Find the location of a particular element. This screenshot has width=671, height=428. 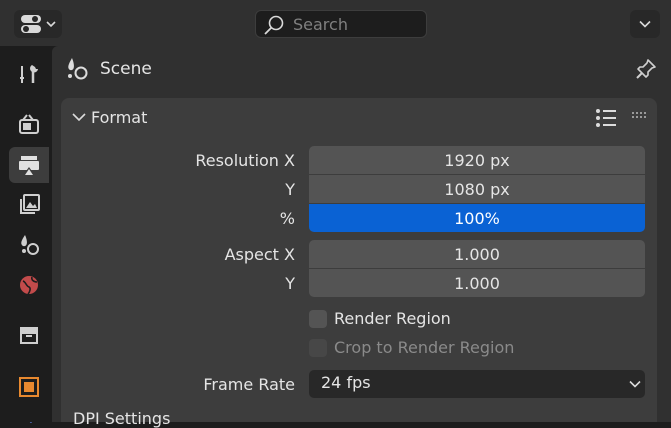

collection-icon is located at coordinates (29, 335).